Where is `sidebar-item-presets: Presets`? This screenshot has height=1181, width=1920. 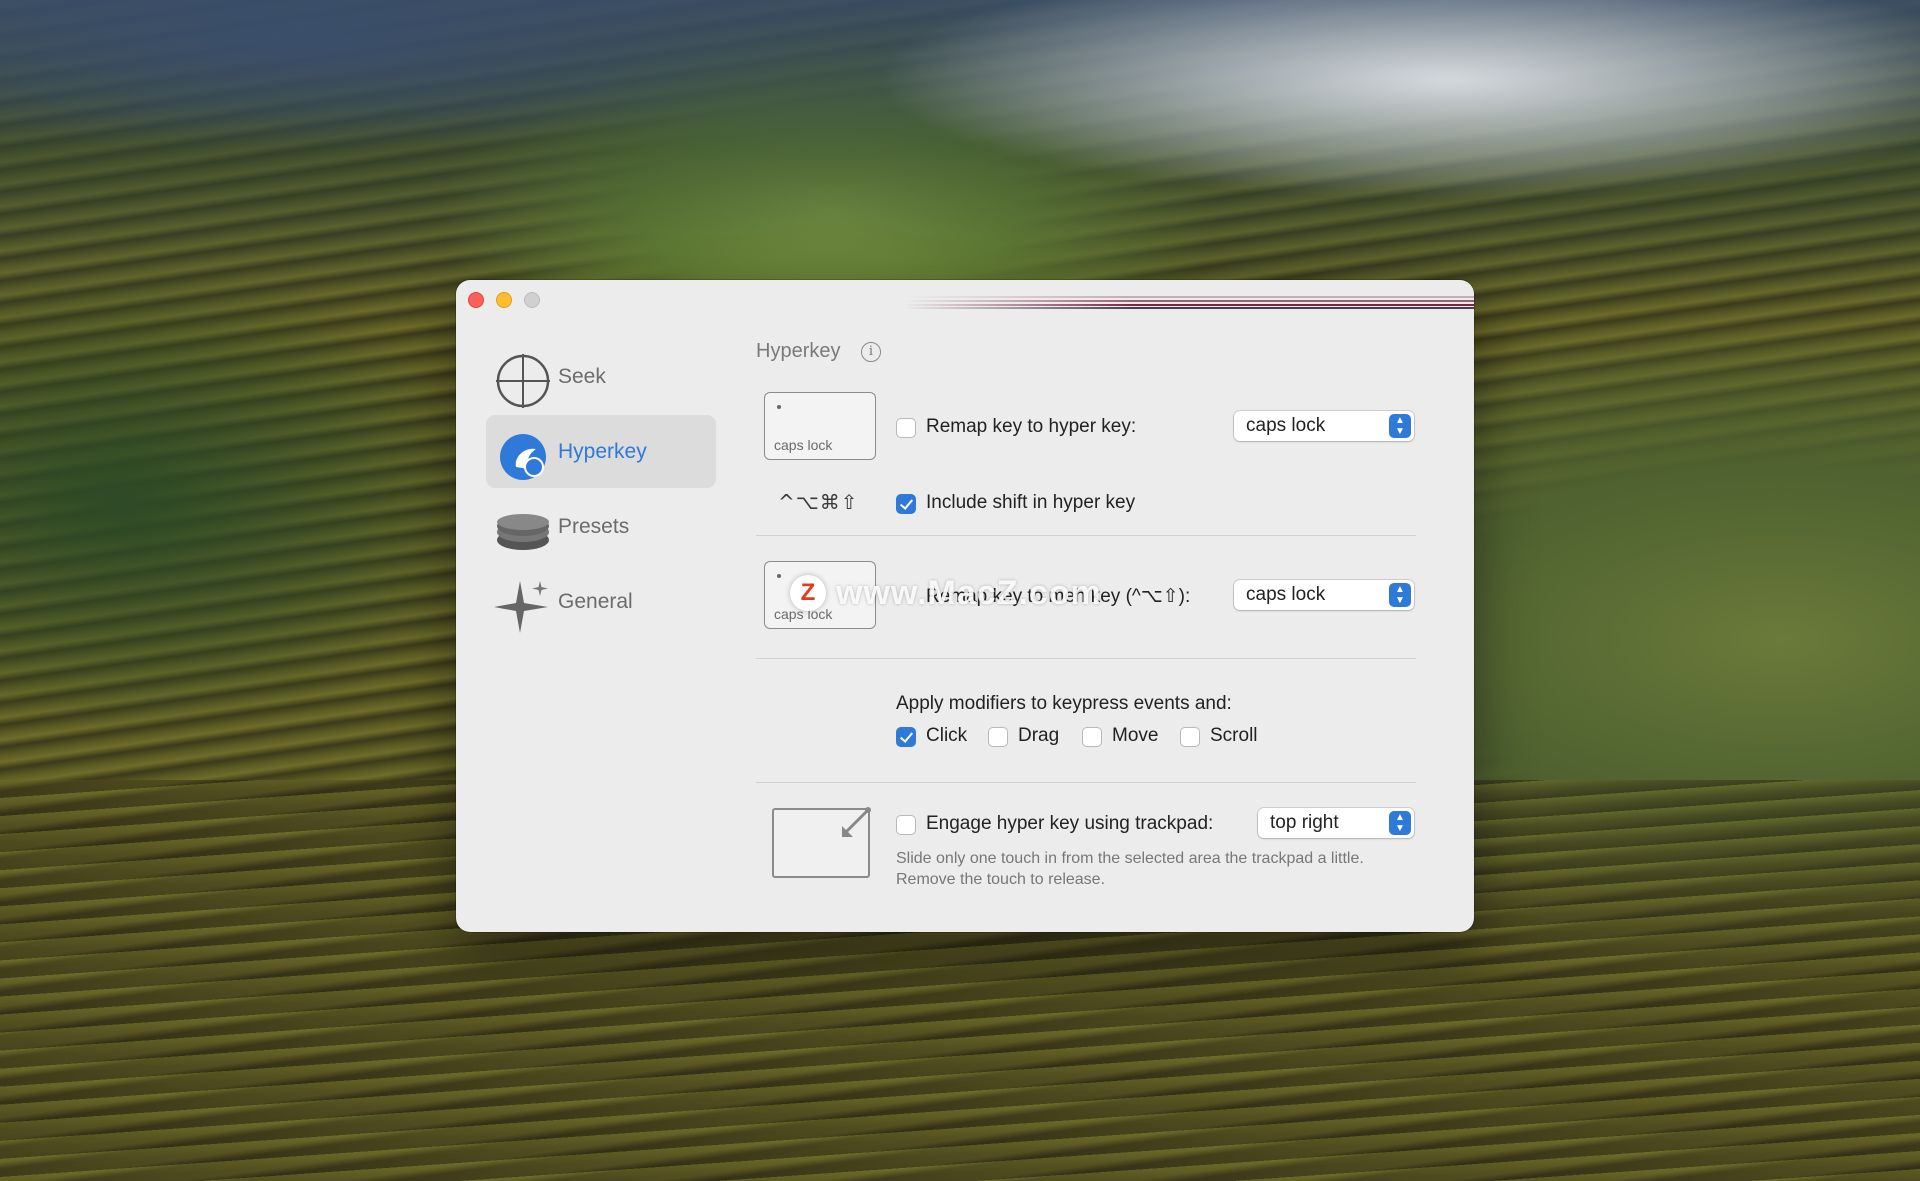
sidebar-item-presets: Presets is located at coordinates (601, 526).